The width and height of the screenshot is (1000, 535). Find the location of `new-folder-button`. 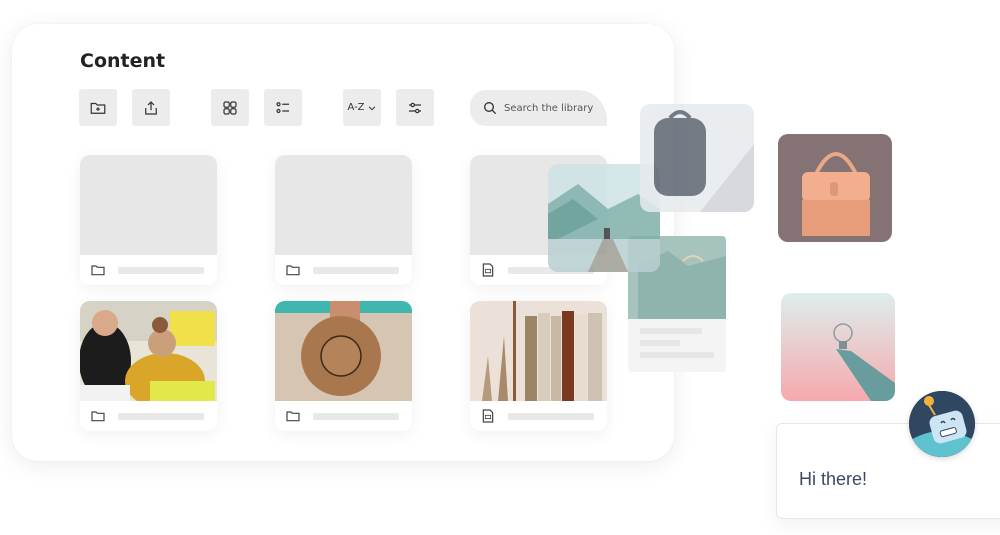

new-folder-button is located at coordinates (98, 107).